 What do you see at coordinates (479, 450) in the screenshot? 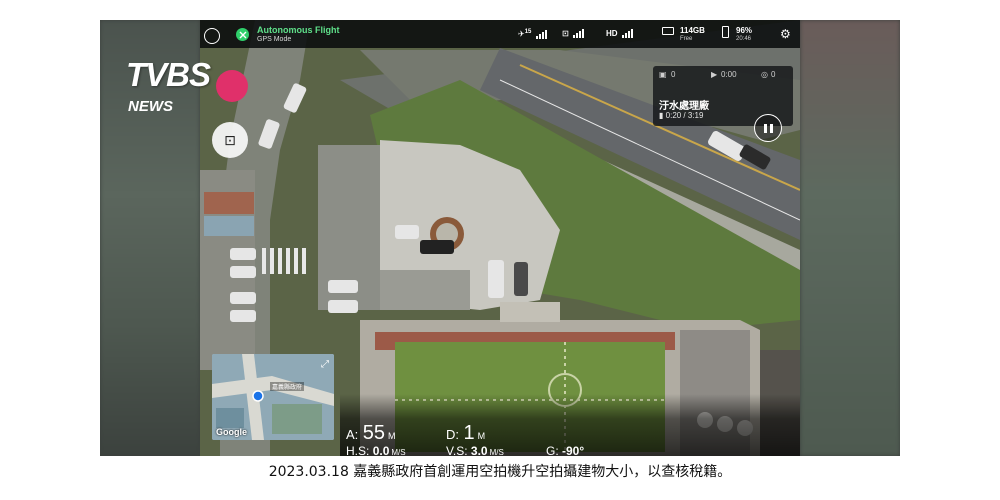
I see `vertical-speed-value: 3.0` at bounding box center [479, 450].